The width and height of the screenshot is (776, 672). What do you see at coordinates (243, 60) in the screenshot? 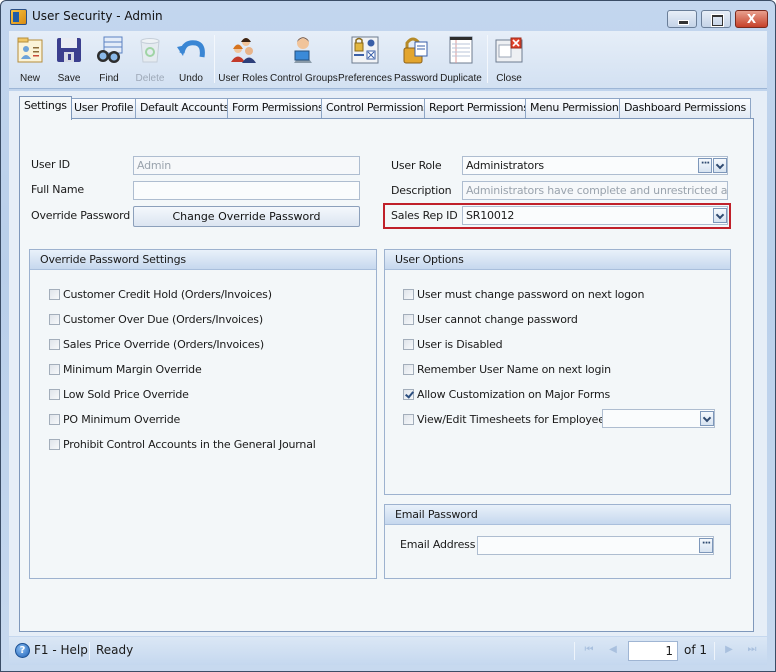
I see `user-roles-button: User Roles` at bounding box center [243, 60].